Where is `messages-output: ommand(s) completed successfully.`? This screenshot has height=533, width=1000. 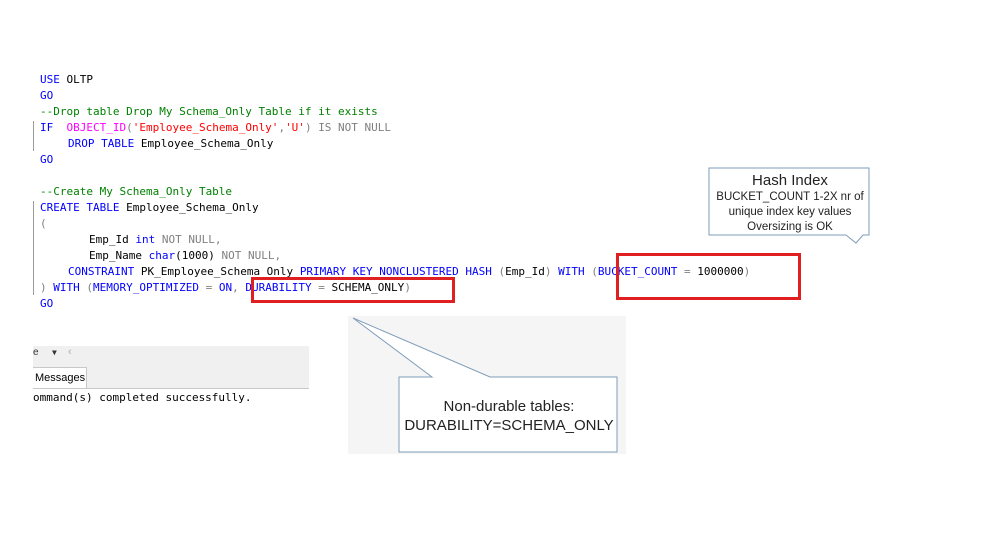
messages-output: ommand(s) completed successfully. is located at coordinates (142, 397).